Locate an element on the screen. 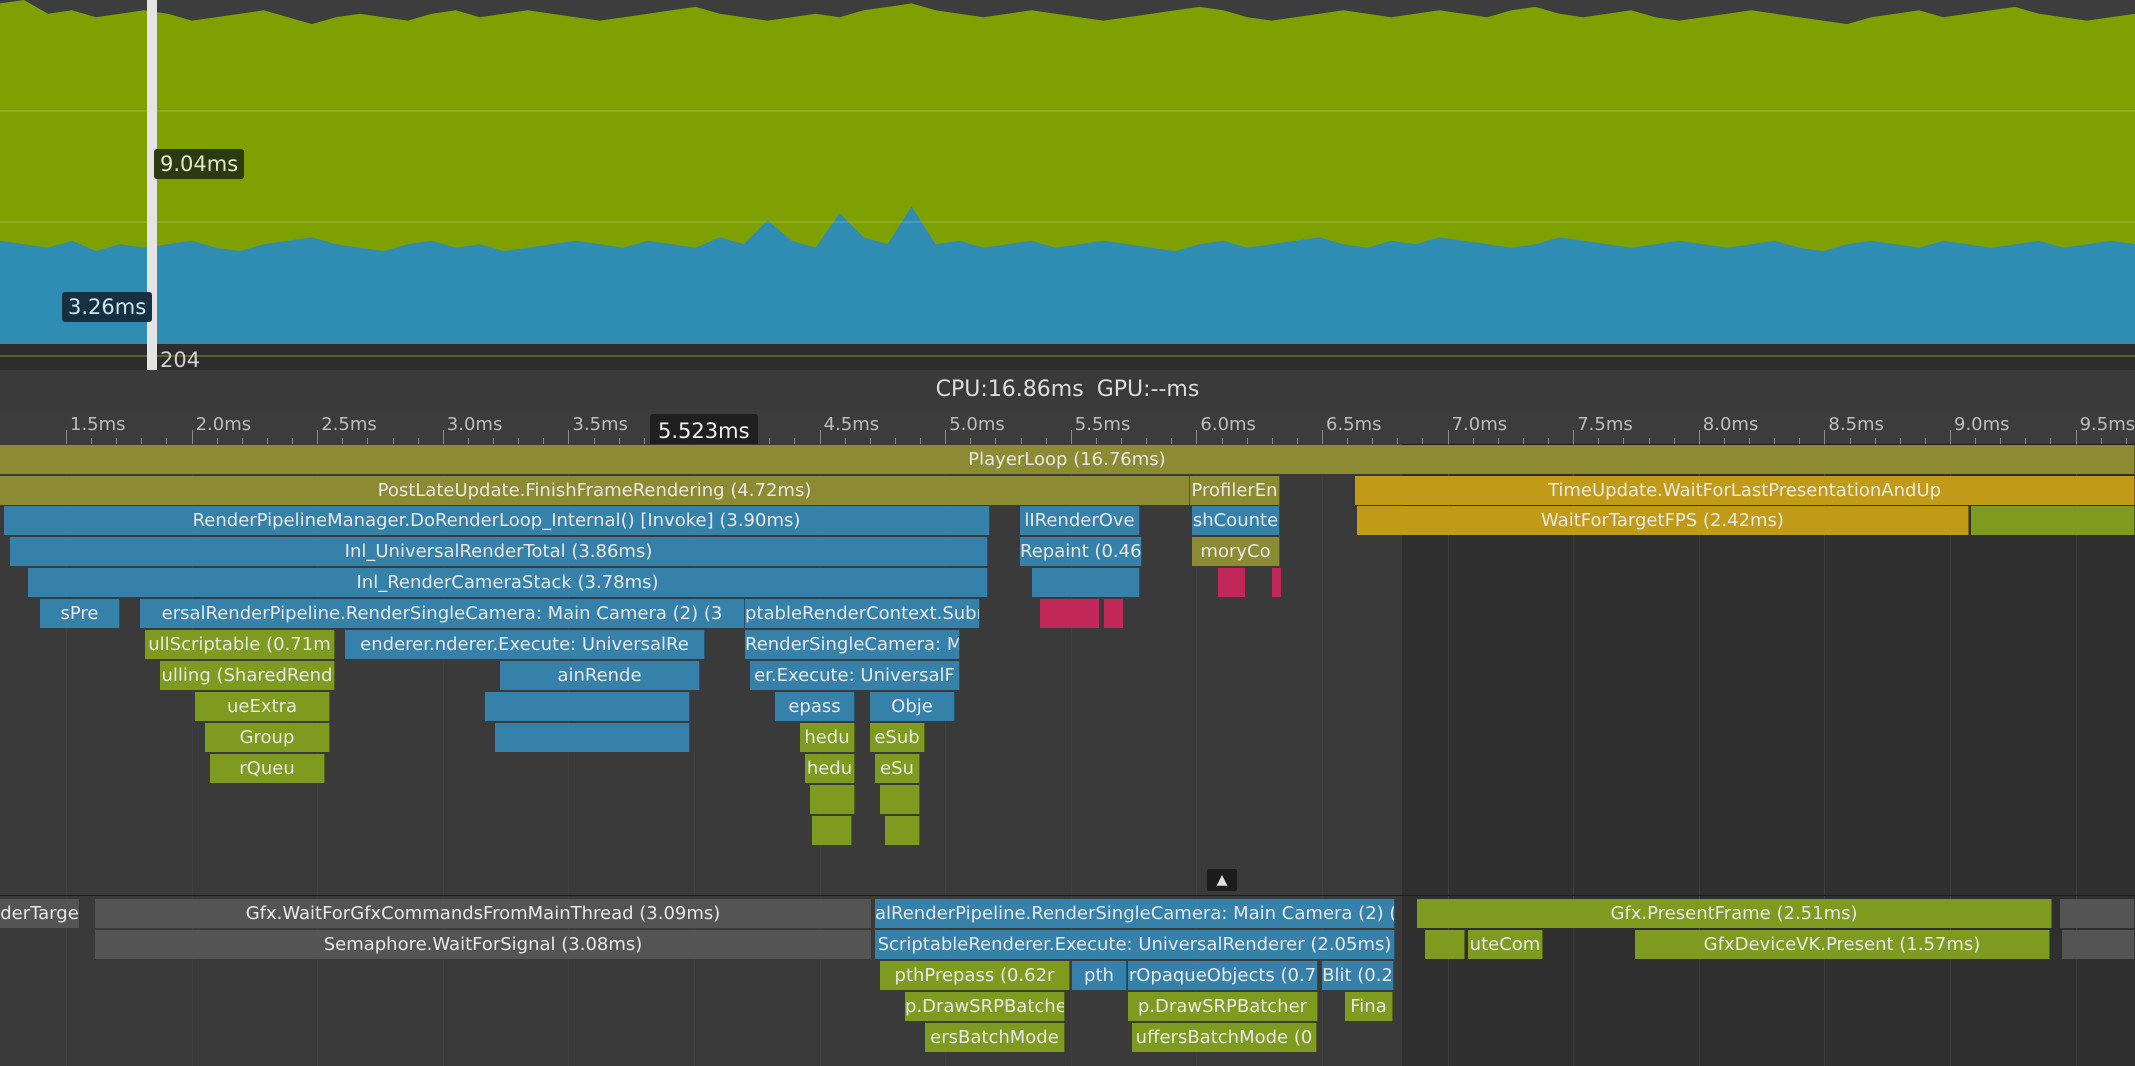 The height and width of the screenshot is (1066, 2135). cpu-total: CPU:16.86ms is located at coordinates (1009, 389).